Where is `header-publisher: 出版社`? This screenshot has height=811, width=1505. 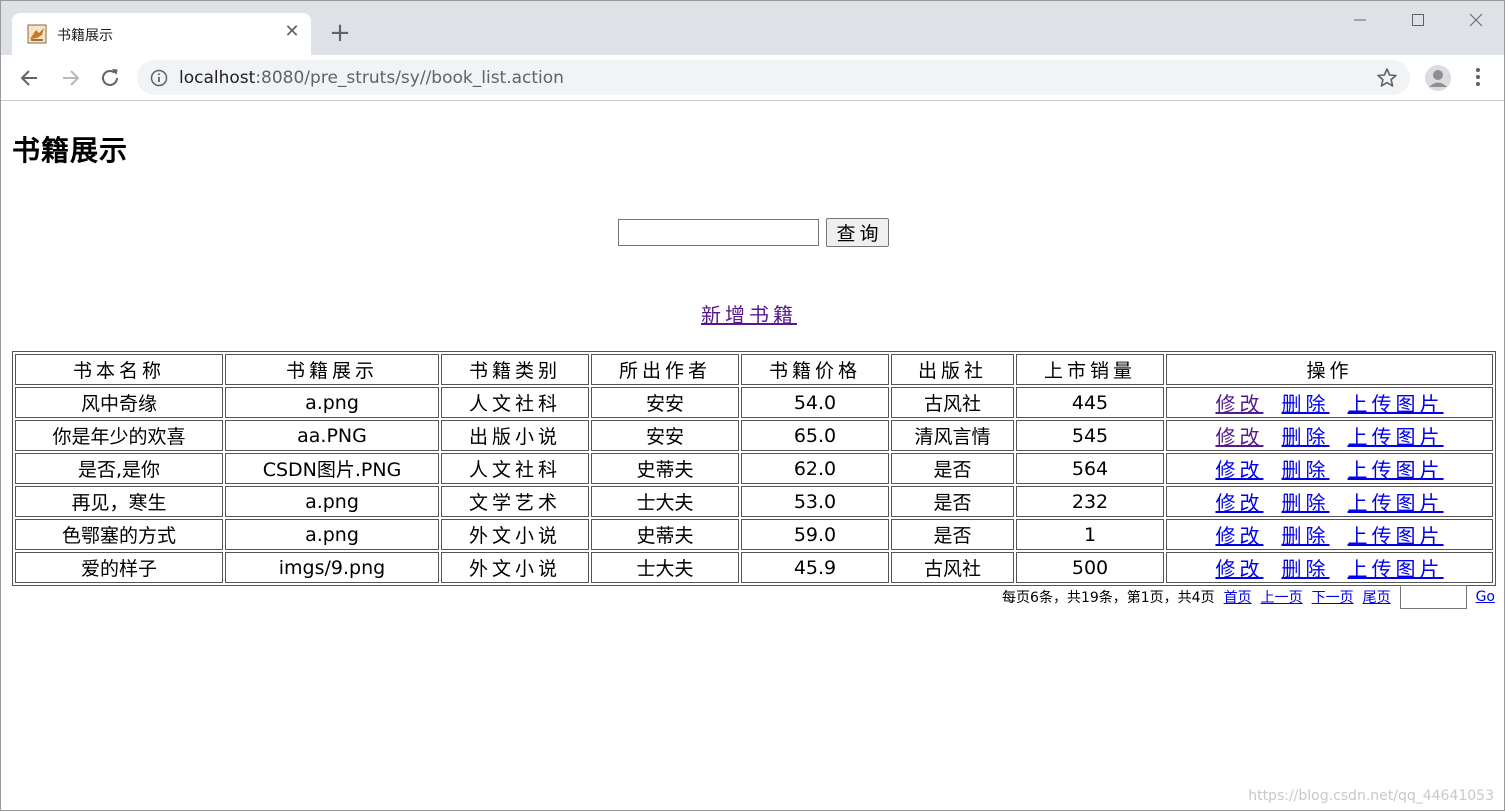 header-publisher: 出版社 is located at coordinates (952, 369).